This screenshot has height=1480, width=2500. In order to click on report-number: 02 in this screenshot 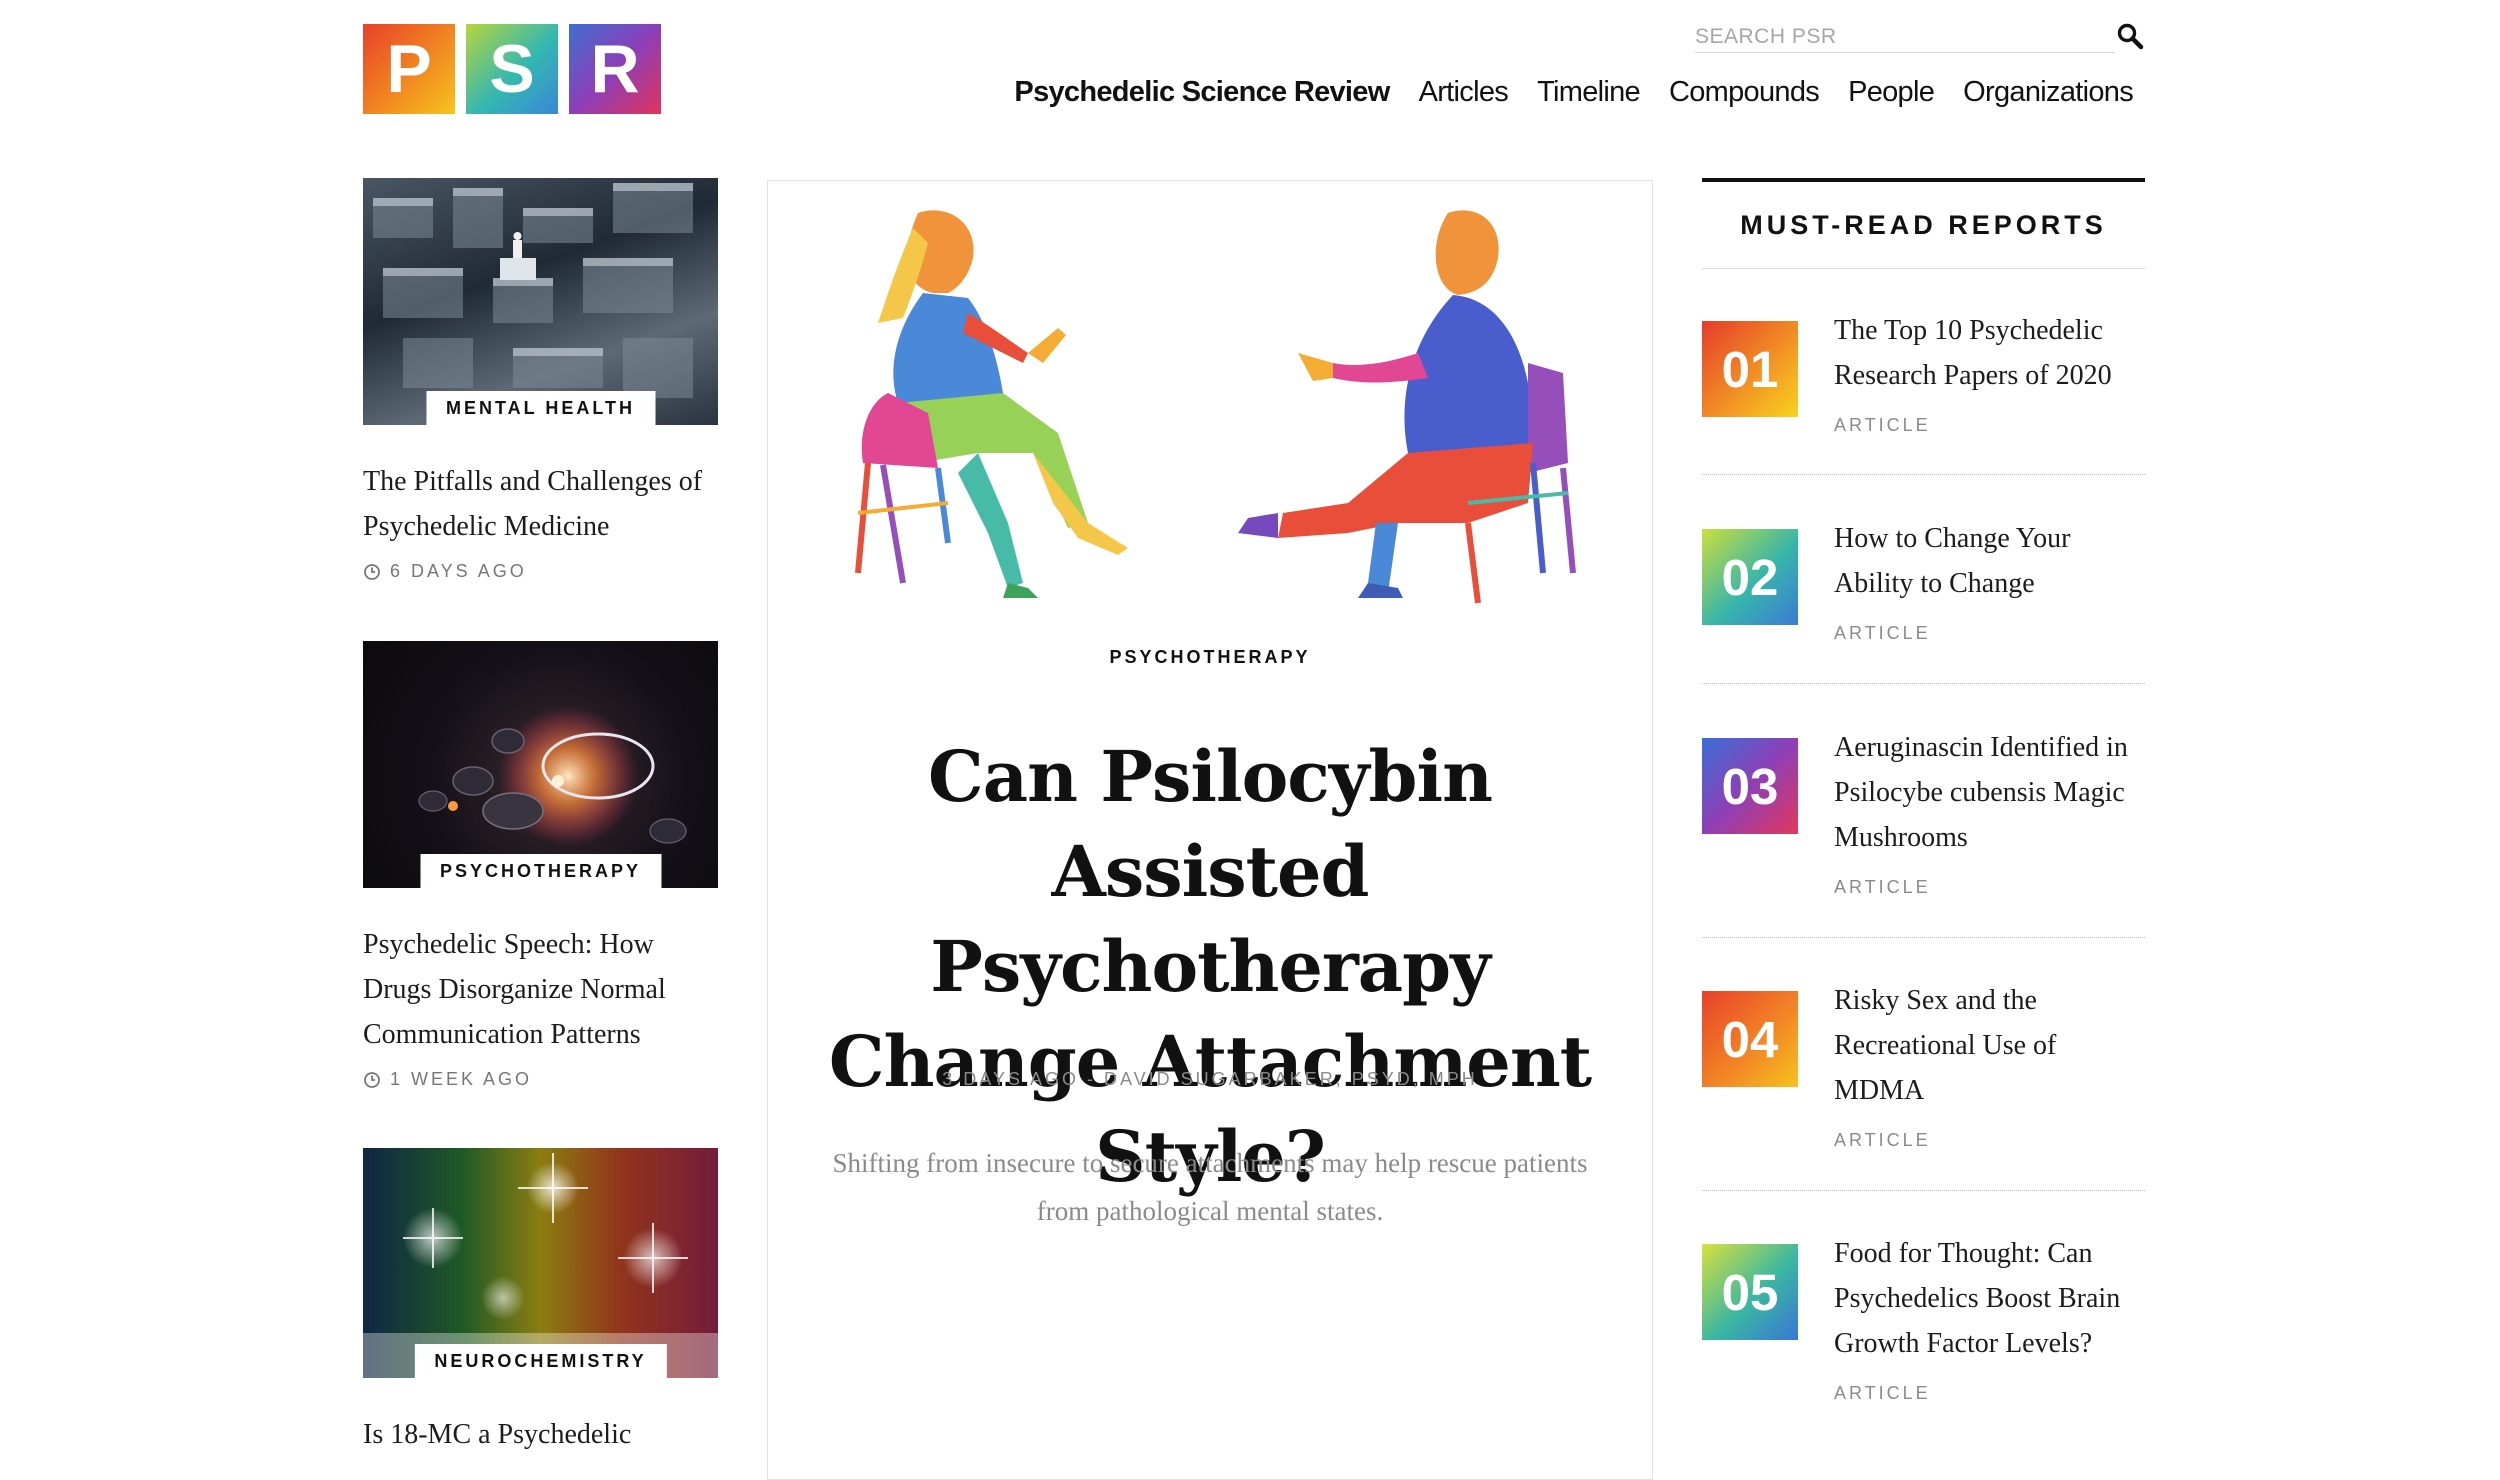, I will do `click(1750, 577)`.